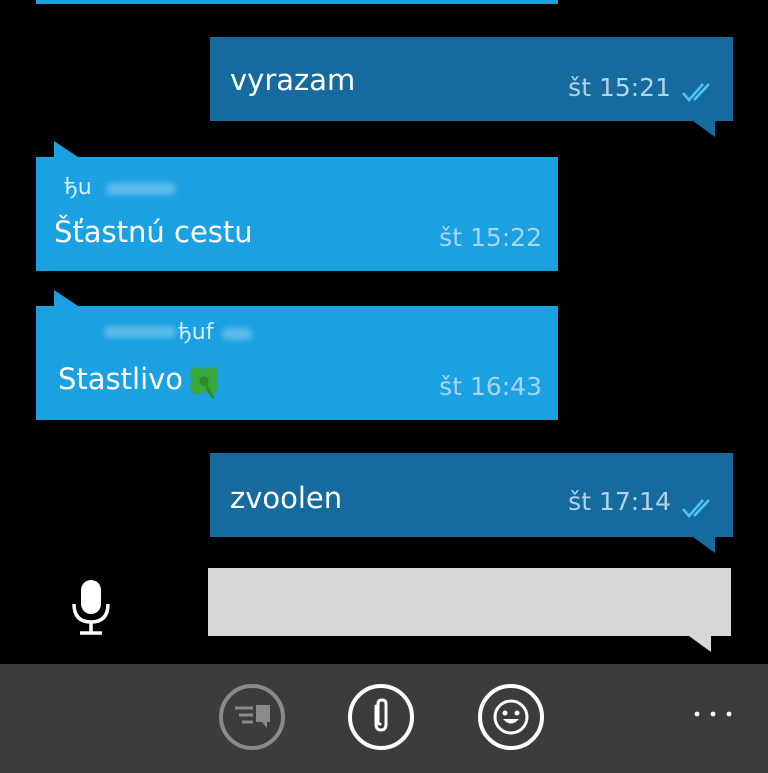 The width and height of the screenshot is (768, 773). What do you see at coordinates (713, 714) in the screenshot?
I see `ellipsis-icon` at bounding box center [713, 714].